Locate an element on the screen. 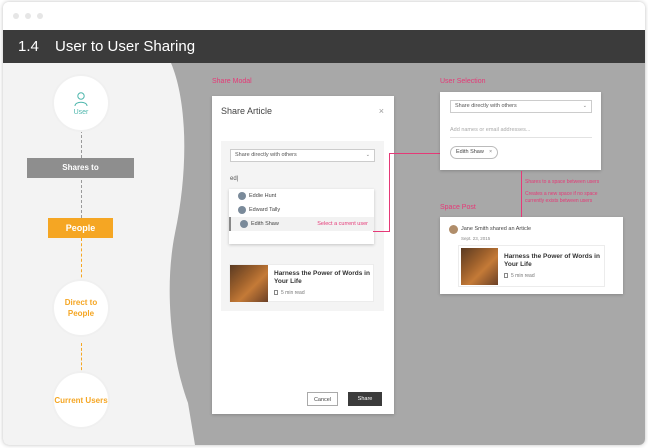 The width and height of the screenshot is (648, 448). cancel-button: Cancel is located at coordinates (322, 399).